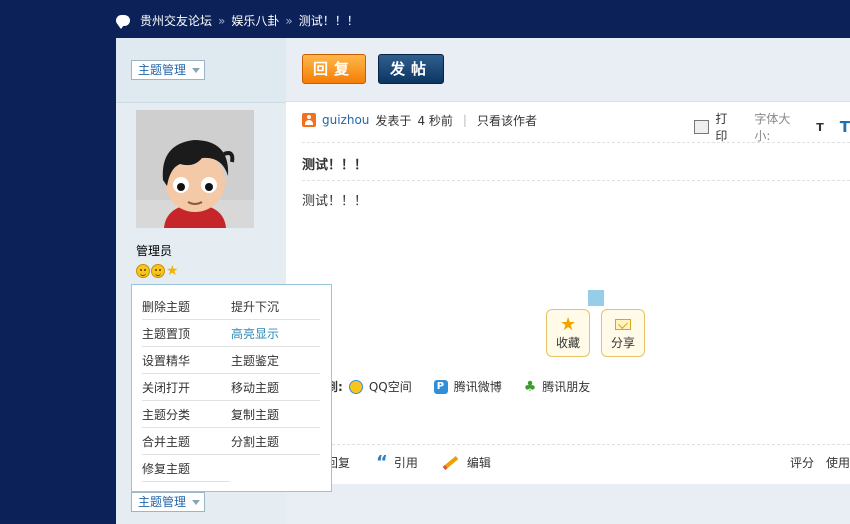 The width and height of the screenshot is (850, 524). What do you see at coordinates (568, 70) in the screenshot?
I see `post-button-bar: 回复 发帖` at bounding box center [568, 70].